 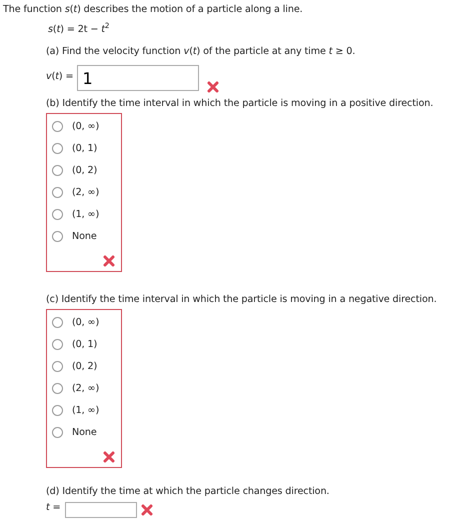 I want to click on equation-text: s(t) = 2t − t$^{2}$, so click(x=79, y=30).